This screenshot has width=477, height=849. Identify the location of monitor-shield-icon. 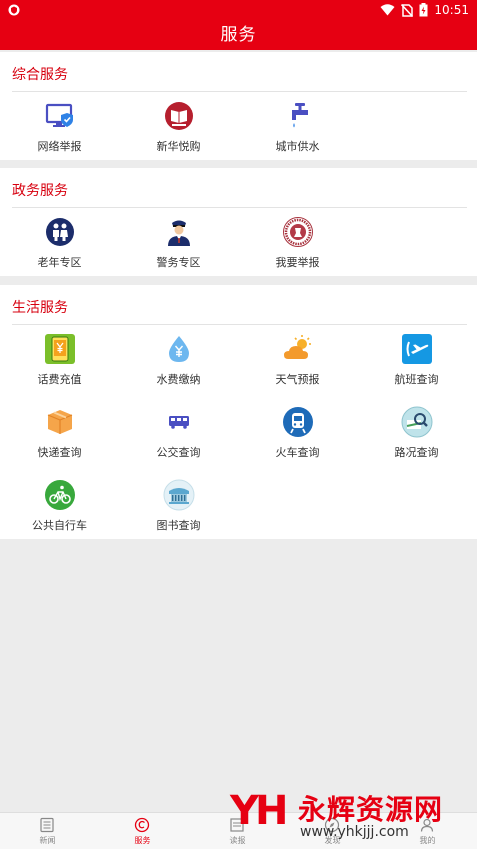
(59, 115).